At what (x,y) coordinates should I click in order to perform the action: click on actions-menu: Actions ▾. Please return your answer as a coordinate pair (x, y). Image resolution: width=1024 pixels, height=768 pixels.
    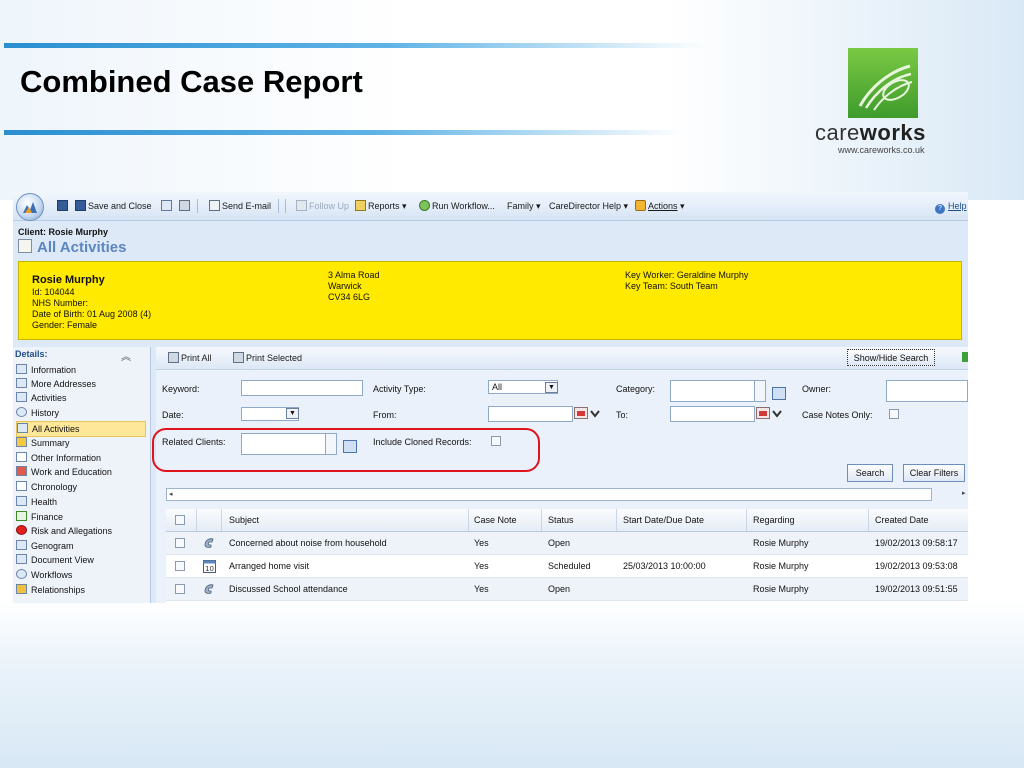
    Looking at the image, I should click on (660, 206).